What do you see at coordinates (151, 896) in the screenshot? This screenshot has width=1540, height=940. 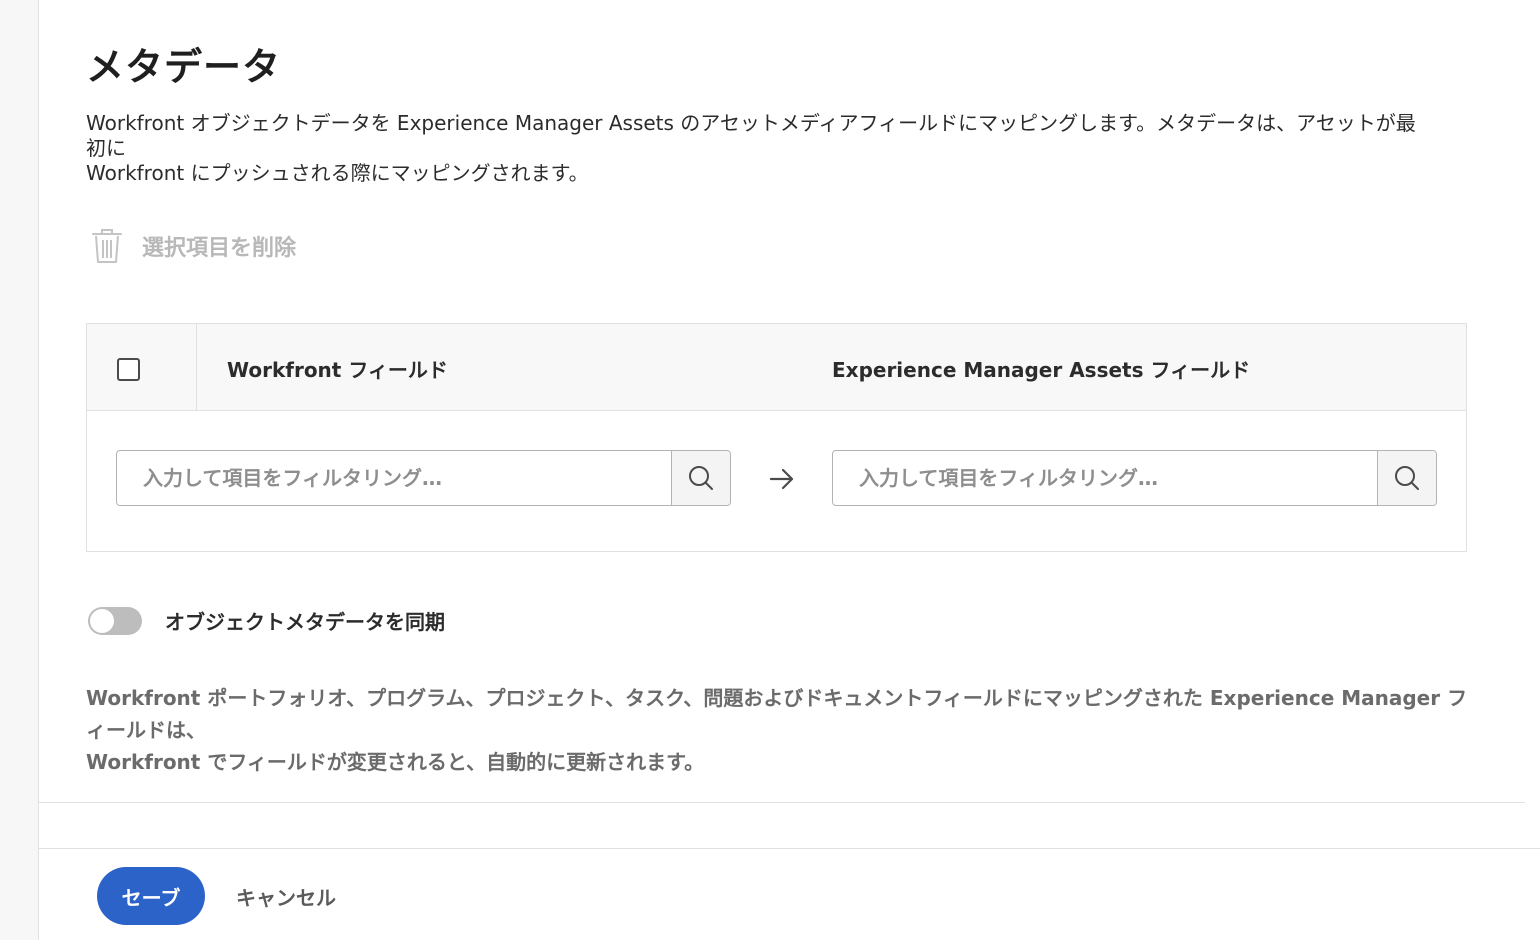 I see `save-button: セーブ` at bounding box center [151, 896].